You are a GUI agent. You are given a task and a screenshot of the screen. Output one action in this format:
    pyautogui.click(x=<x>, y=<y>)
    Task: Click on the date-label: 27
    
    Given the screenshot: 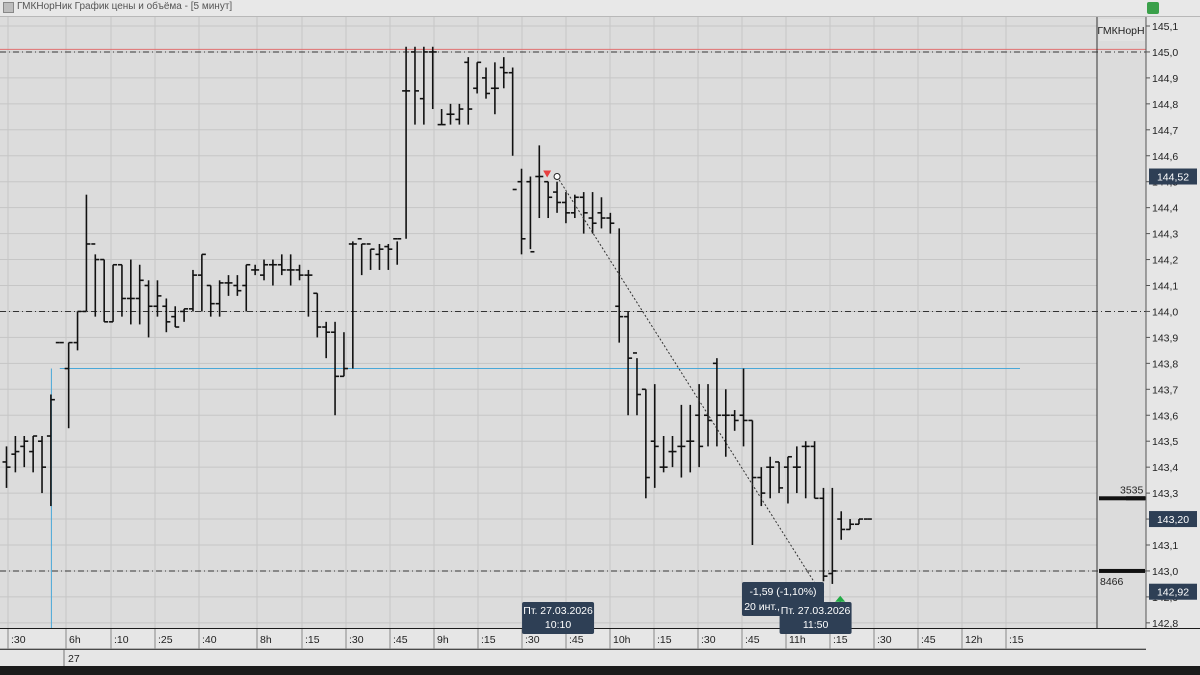 What is the action you would take?
    pyautogui.click(x=74, y=659)
    